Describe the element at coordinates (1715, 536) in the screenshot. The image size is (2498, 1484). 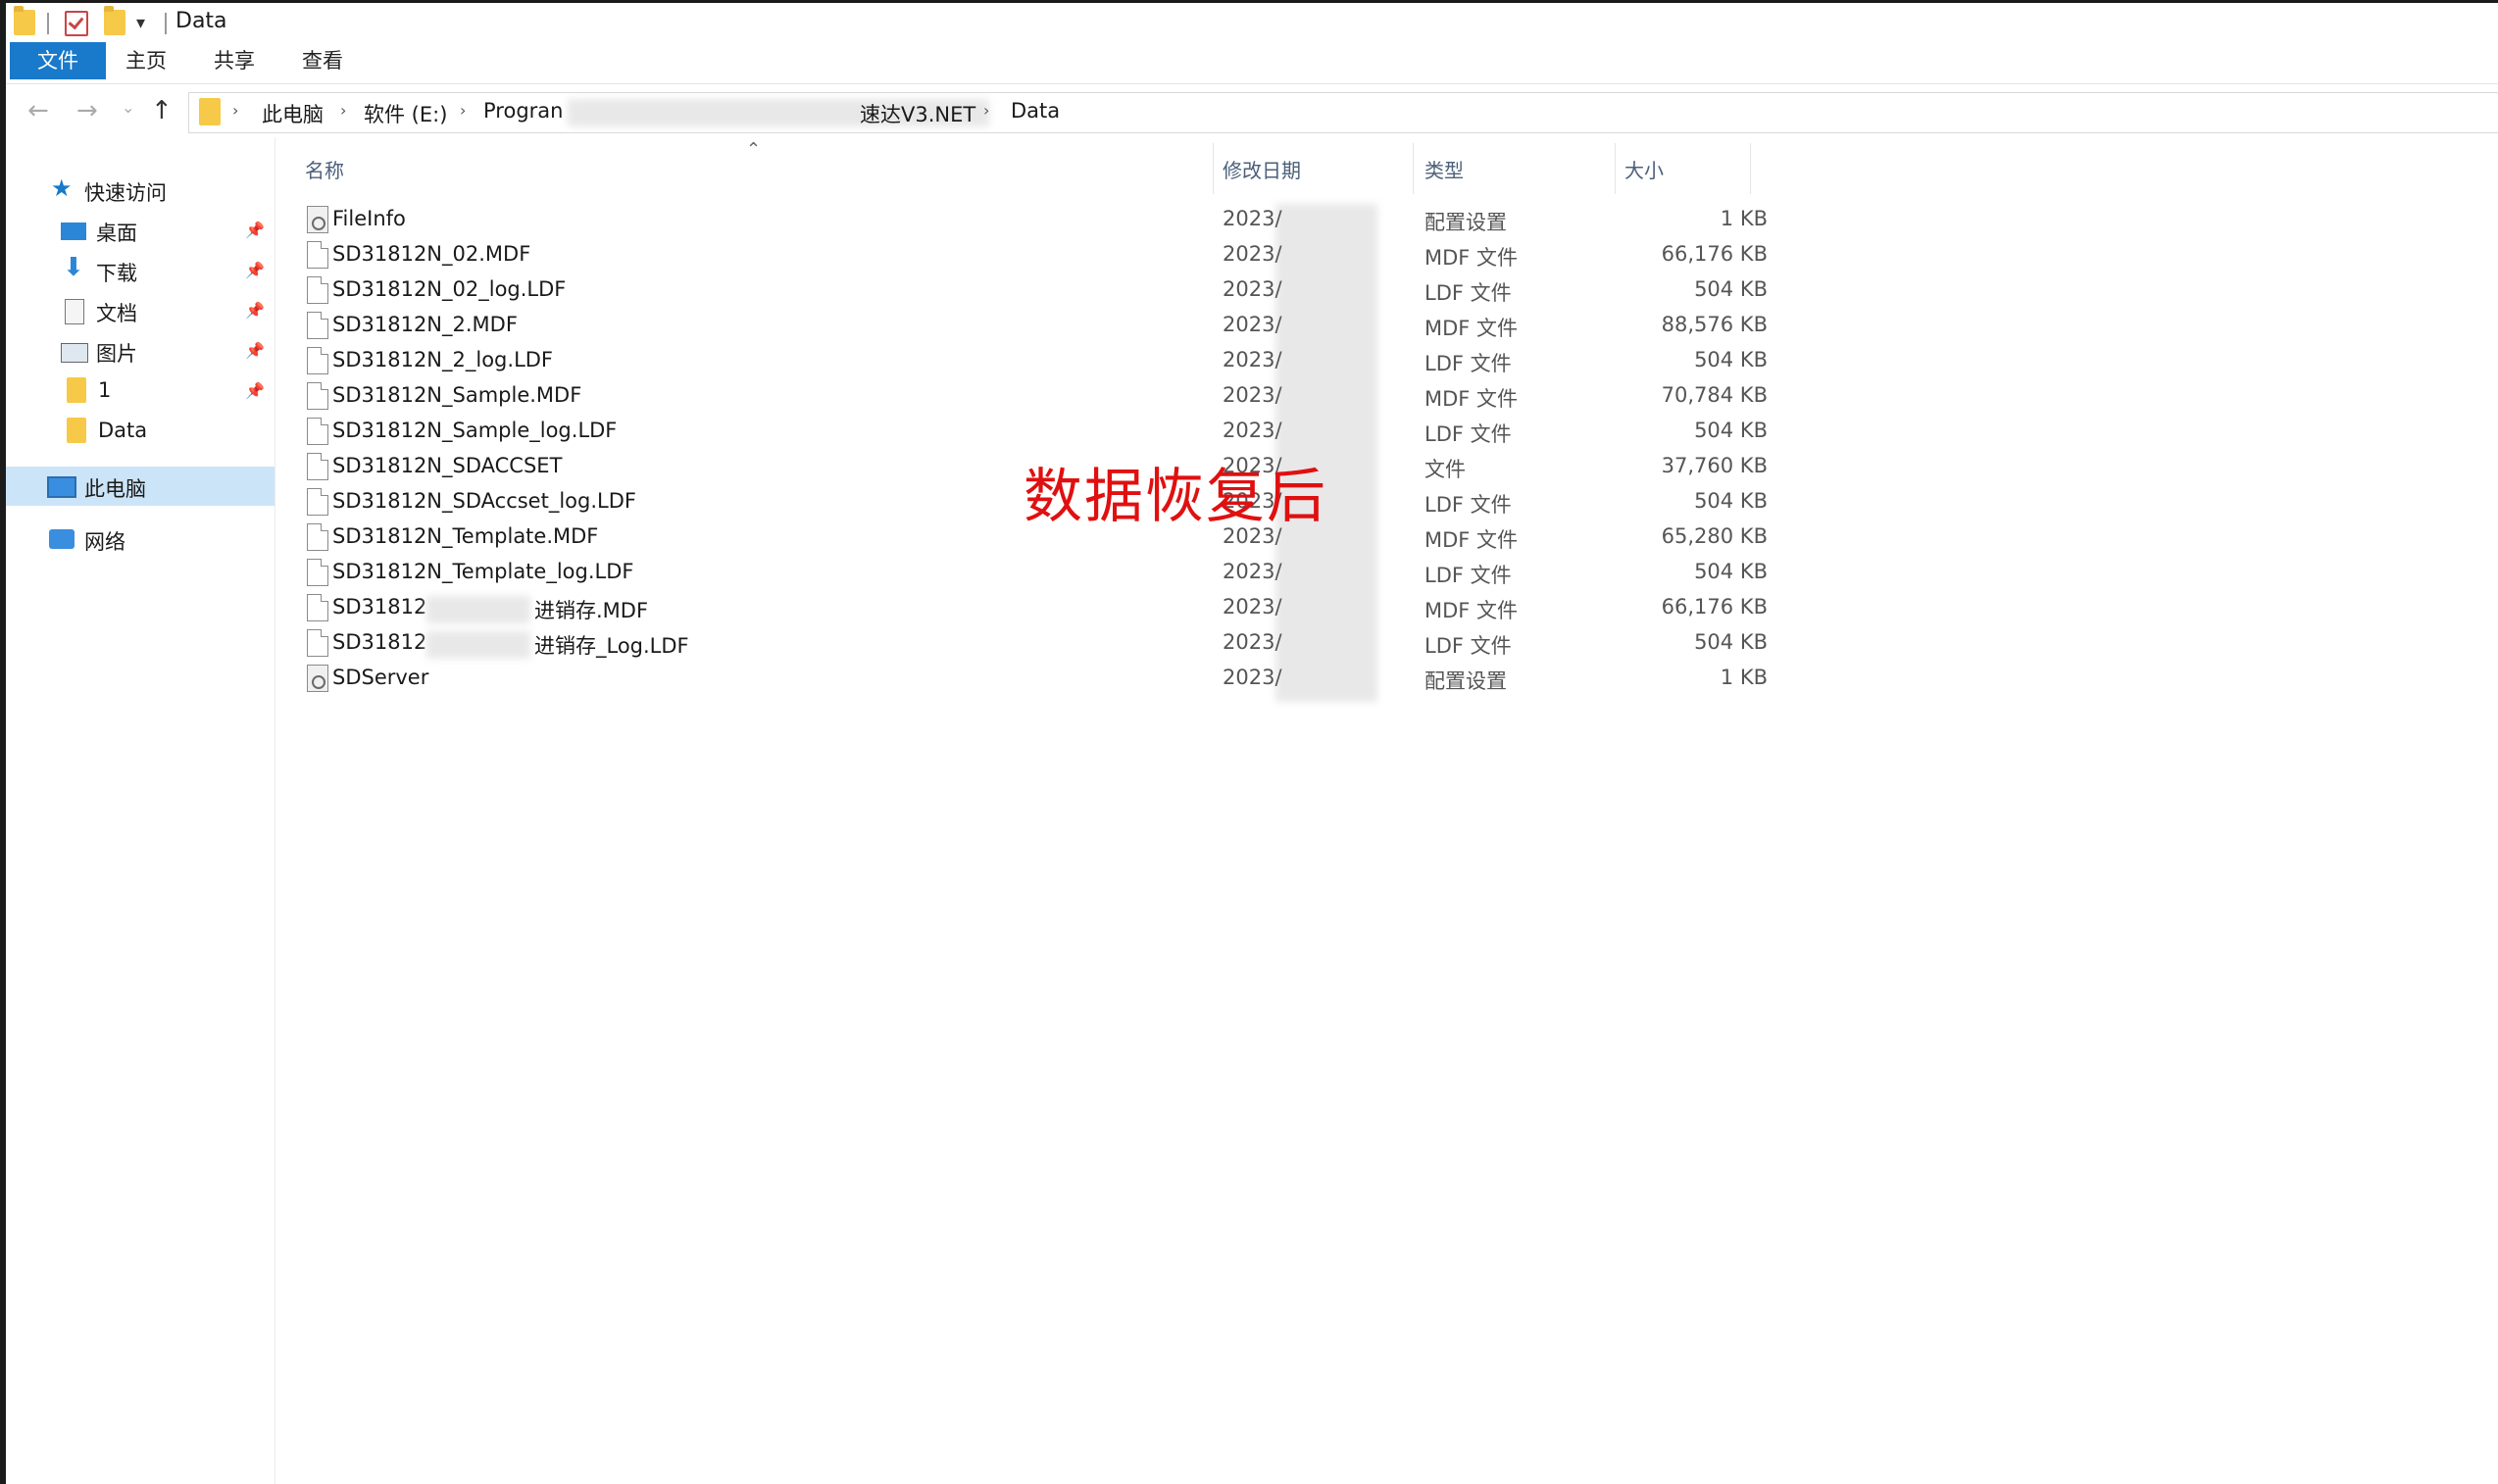
I see `file-size: 65,280 KB` at that location.